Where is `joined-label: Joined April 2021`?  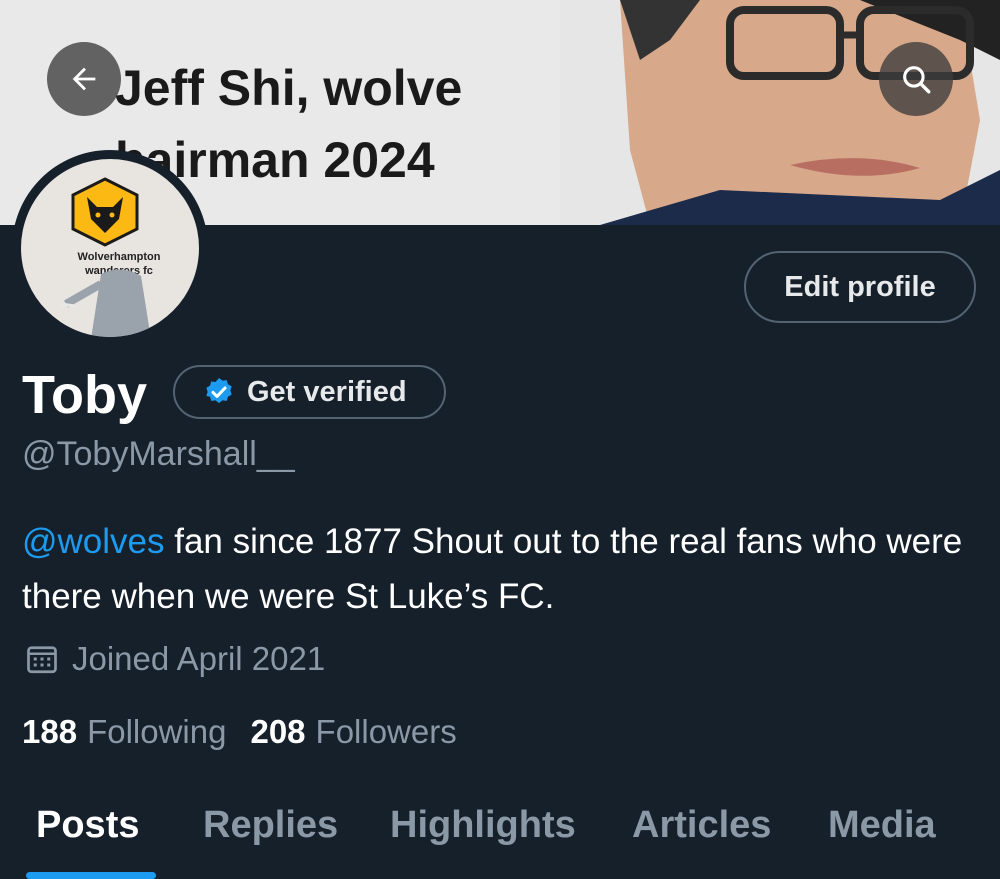
joined-label: Joined April 2021 is located at coordinates (199, 658).